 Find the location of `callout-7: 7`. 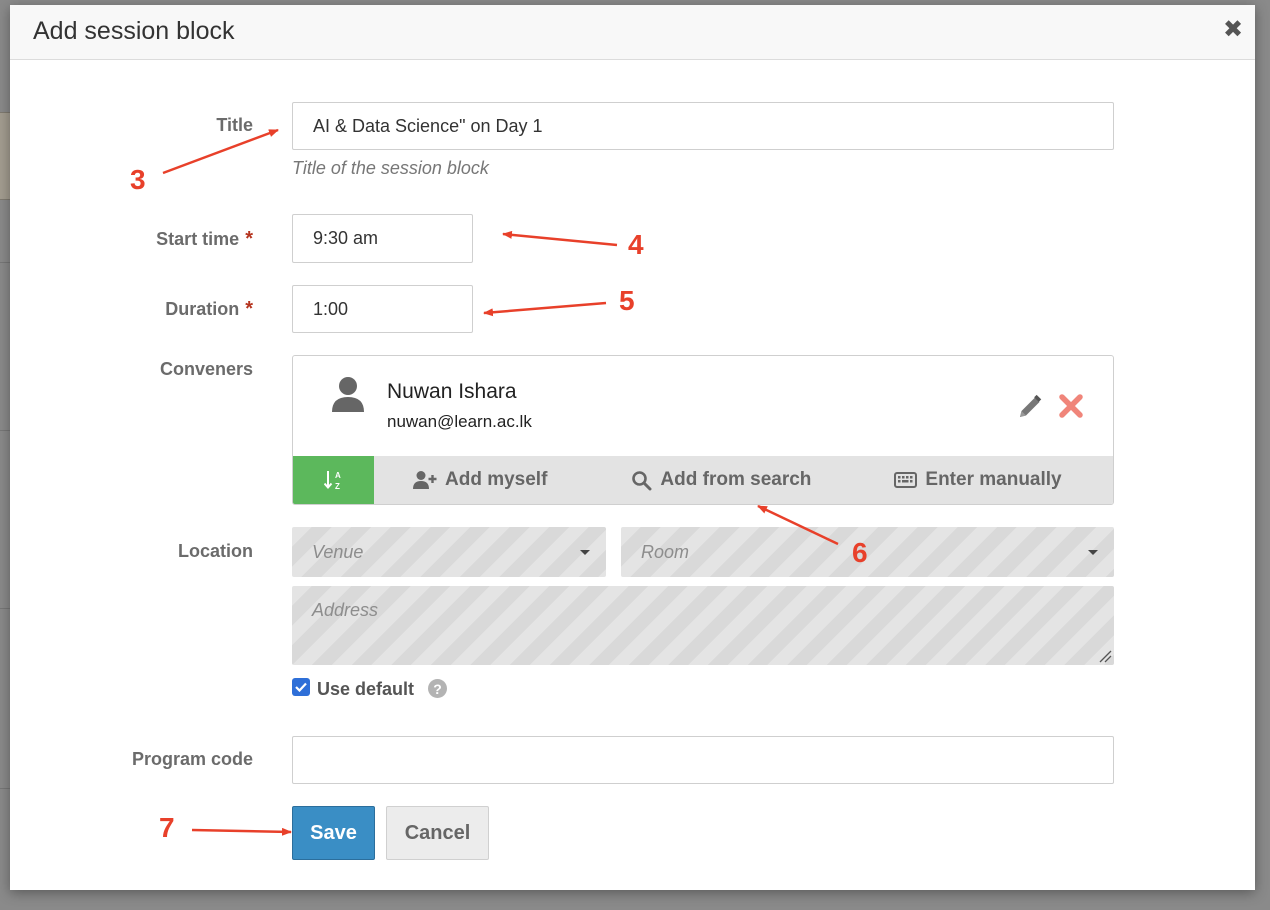

callout-7: 7 is located at coordinates (167, 827).